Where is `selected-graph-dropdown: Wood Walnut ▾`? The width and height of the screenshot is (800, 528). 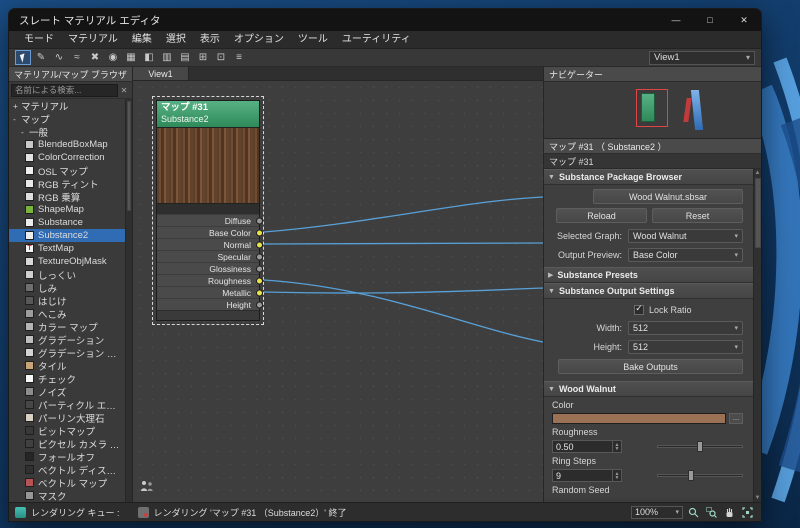
selected-graph-dropdown: Wood Walnut ▾ is located at coordinates (685, 235).